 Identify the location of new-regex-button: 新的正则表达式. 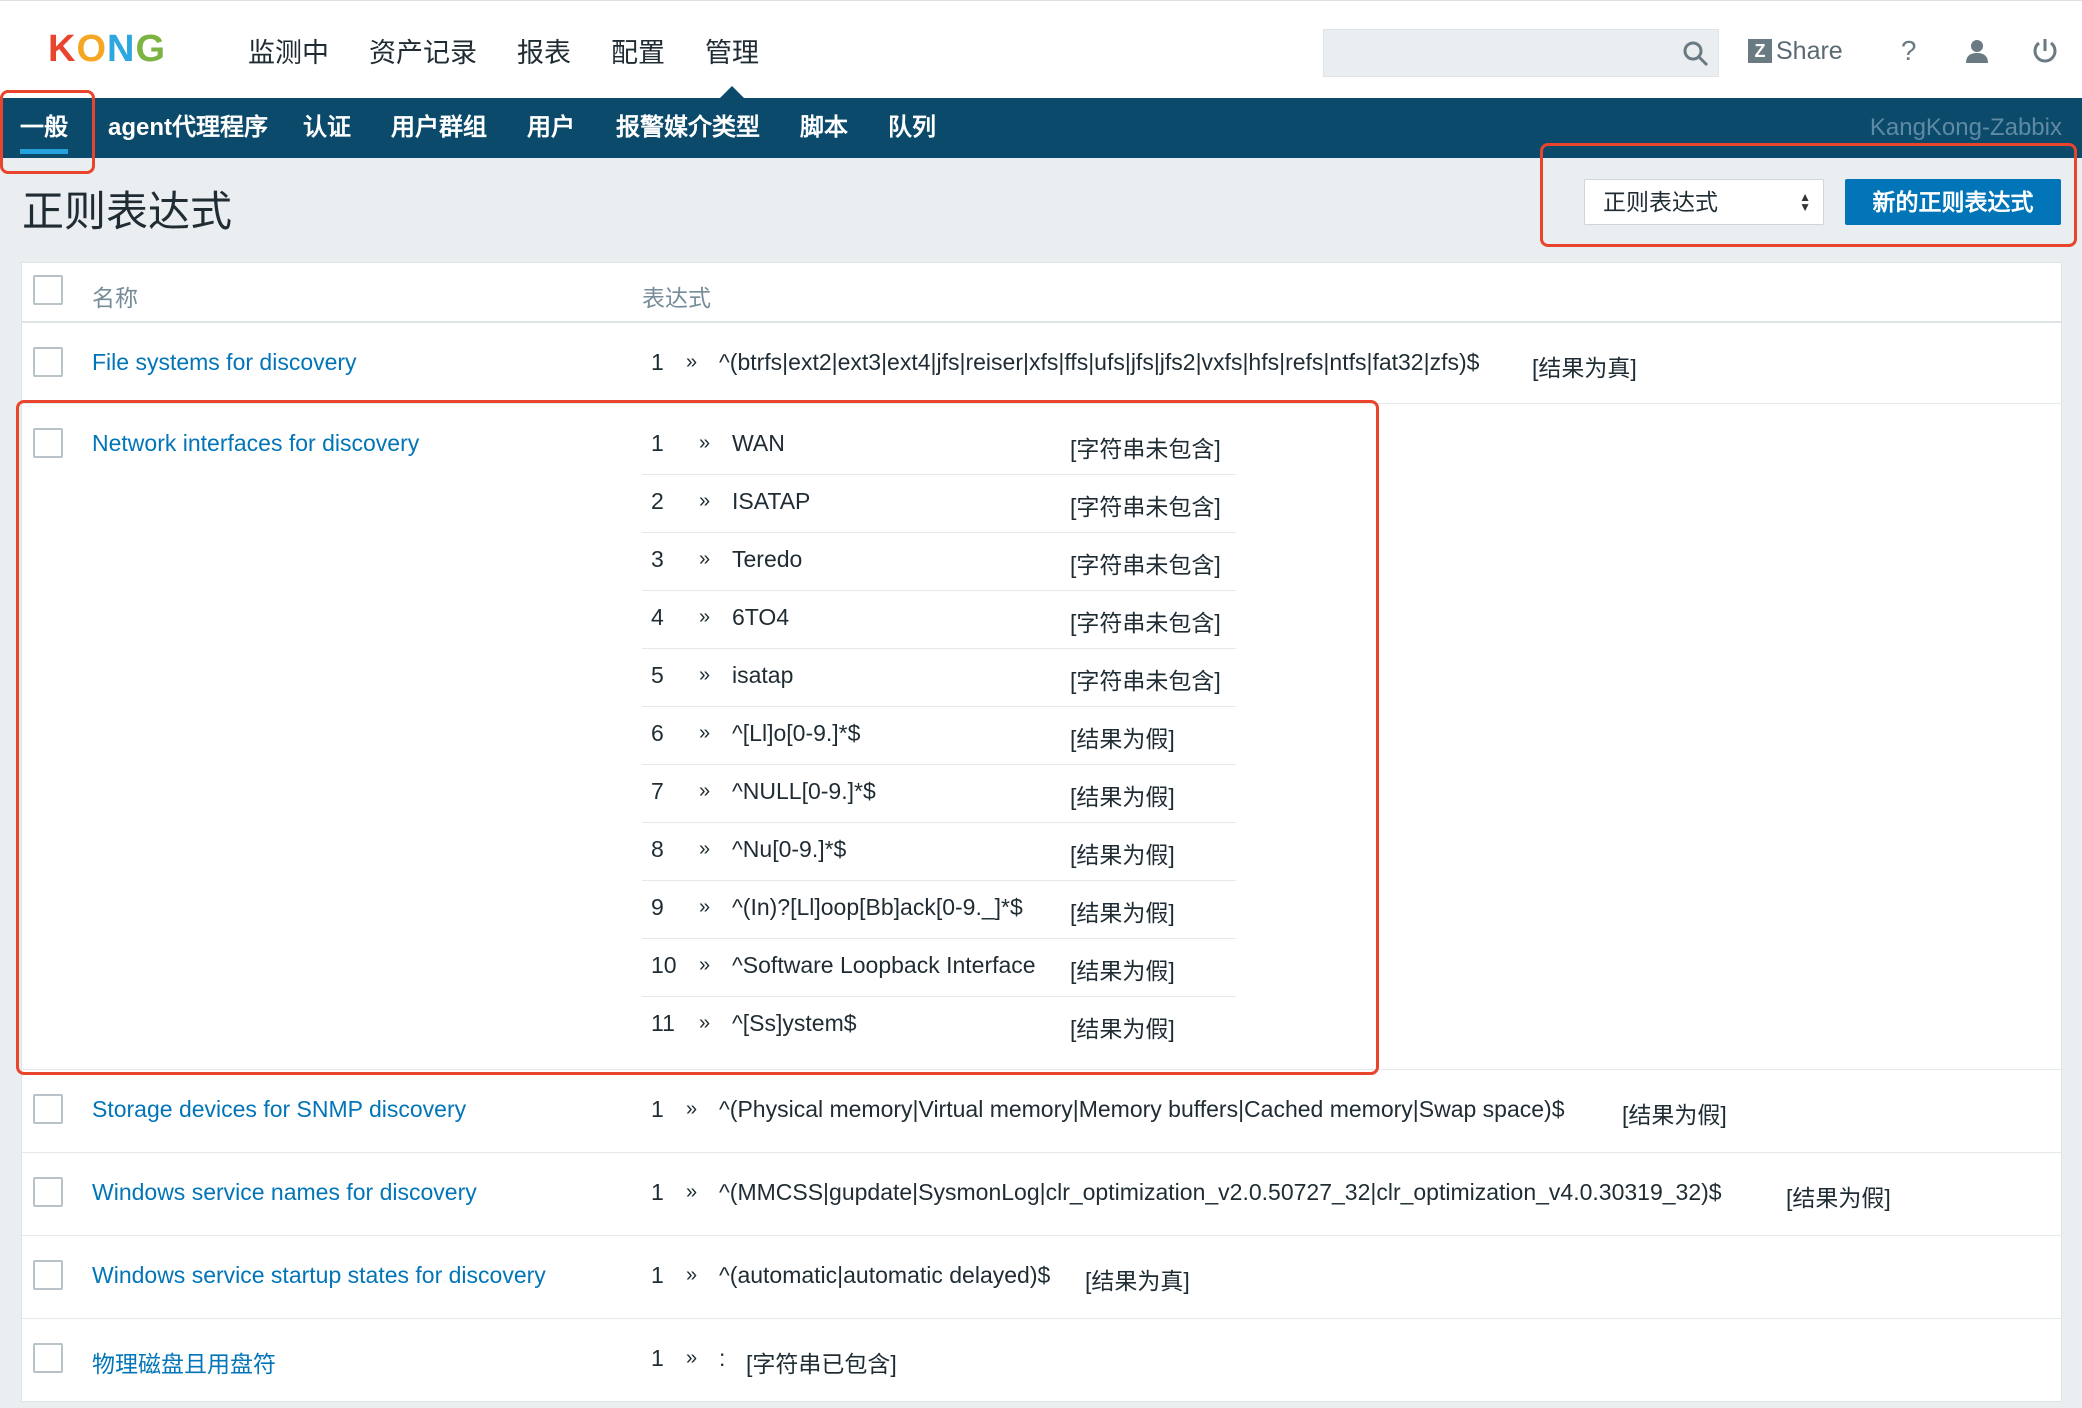
(1953, 202).